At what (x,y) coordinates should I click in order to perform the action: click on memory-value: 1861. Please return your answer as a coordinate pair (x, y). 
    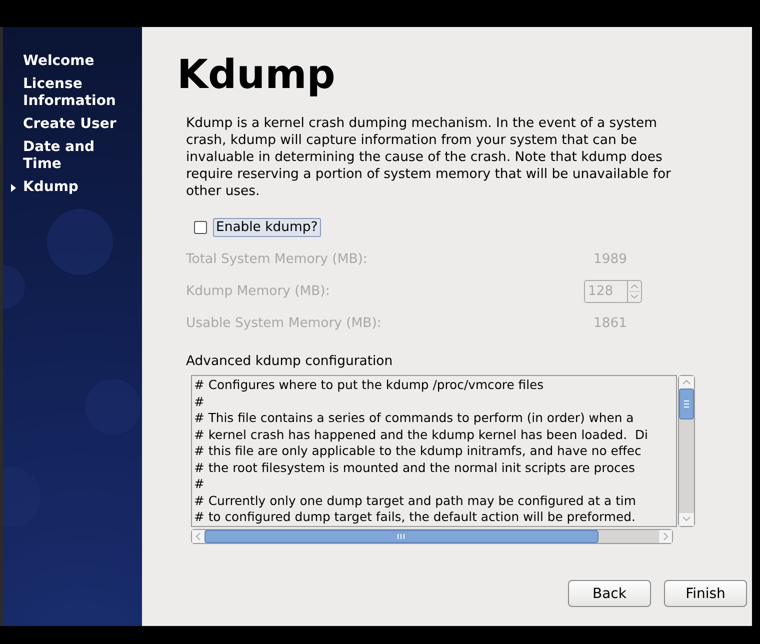
    Looking at the image, I should click on (610, 323).